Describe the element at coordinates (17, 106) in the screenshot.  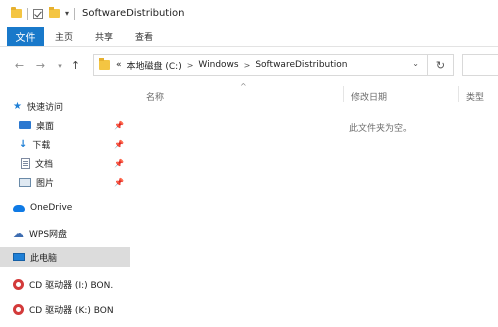
I see `star-icon: ★` at that location.